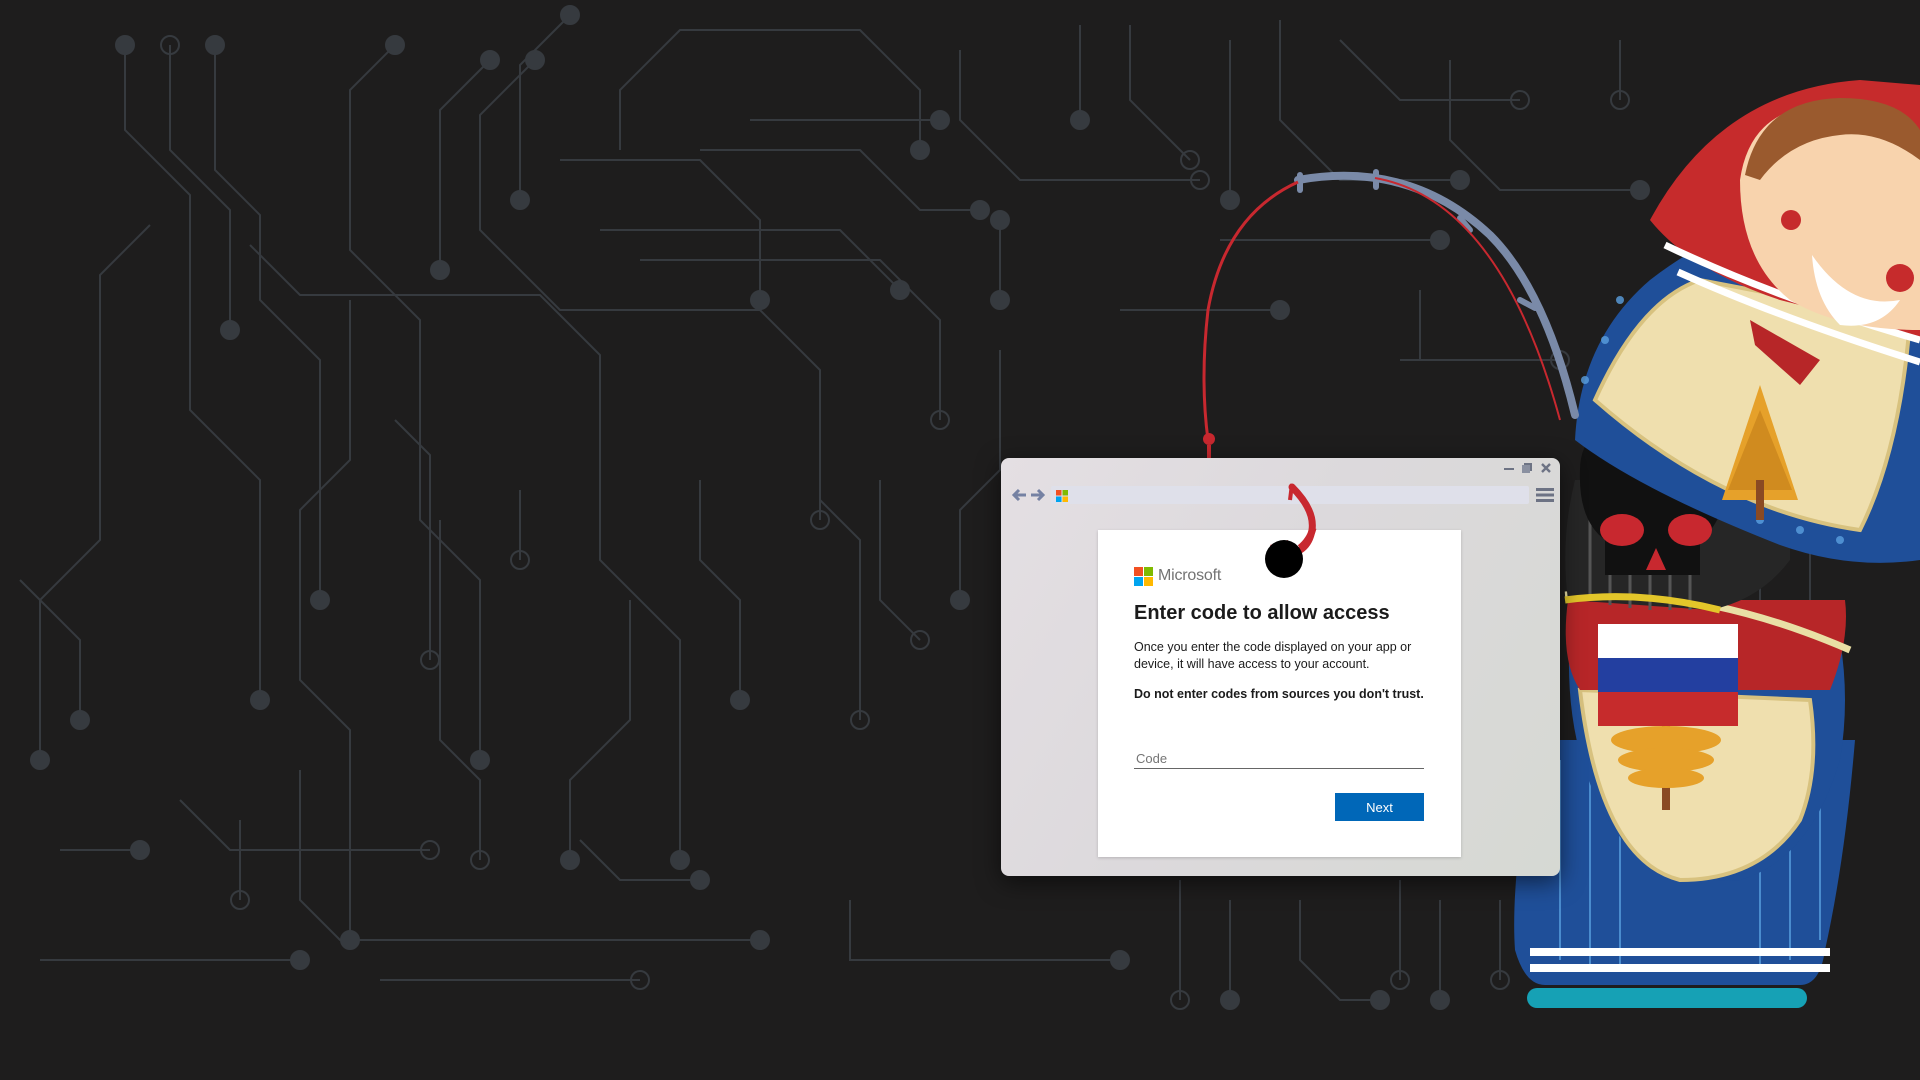  I want to click on brand-name: Microsoft, so click(1190, 575).